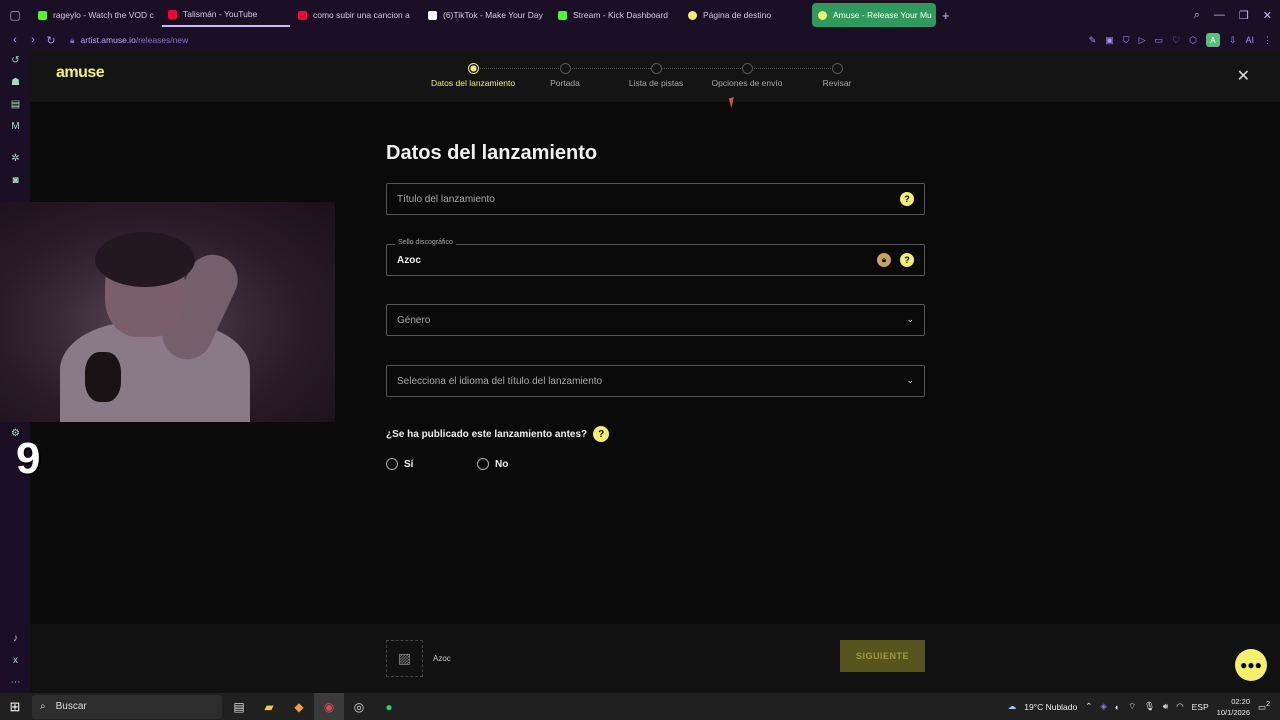  Describe the element at coordinates (15, 638) in the screenshot. I see `tiktok-sidebar-icon: ♪` at that location.